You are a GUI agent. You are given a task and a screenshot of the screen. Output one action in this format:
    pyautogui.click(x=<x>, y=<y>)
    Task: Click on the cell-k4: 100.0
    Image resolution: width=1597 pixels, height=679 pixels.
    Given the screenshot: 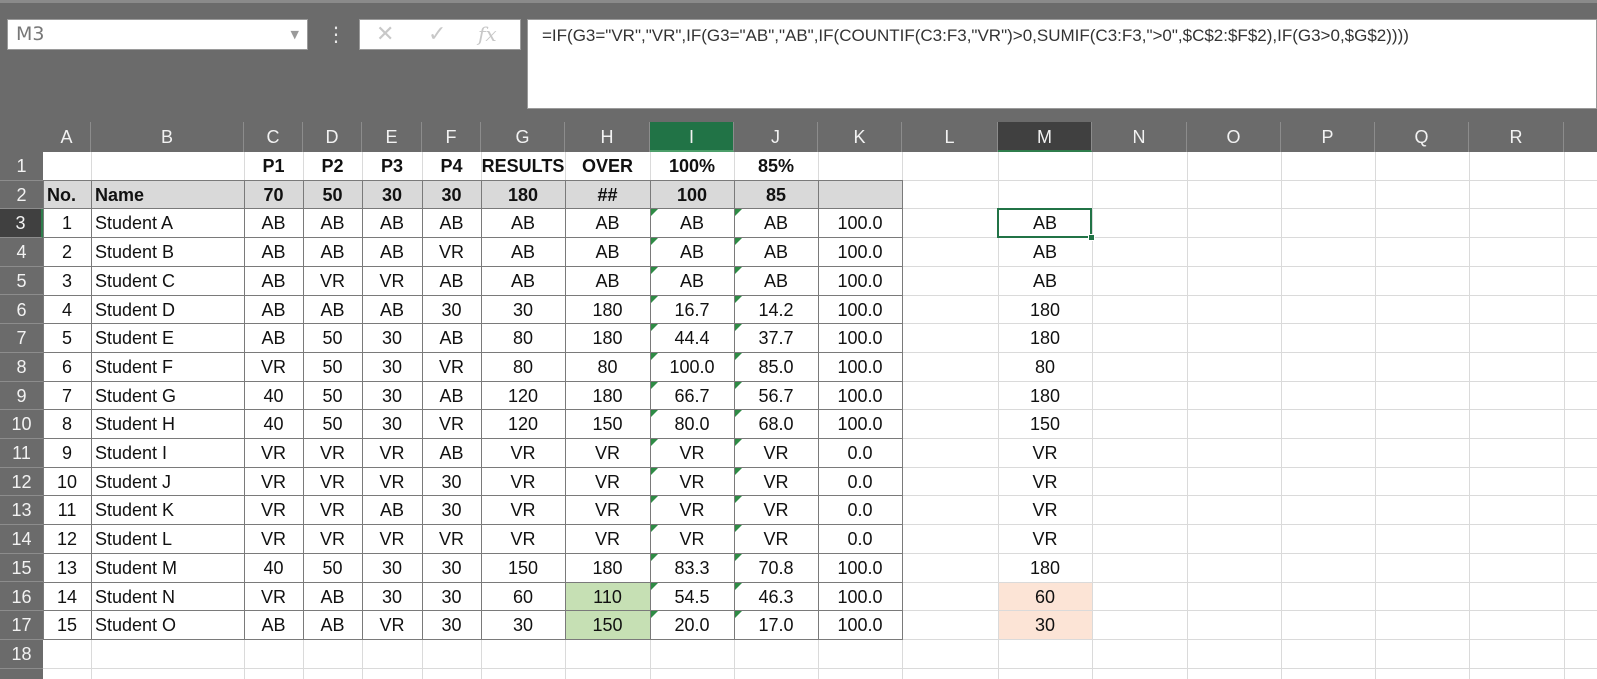 What is the action you would take?
    pyautogui.click(x=860, y=252)
    